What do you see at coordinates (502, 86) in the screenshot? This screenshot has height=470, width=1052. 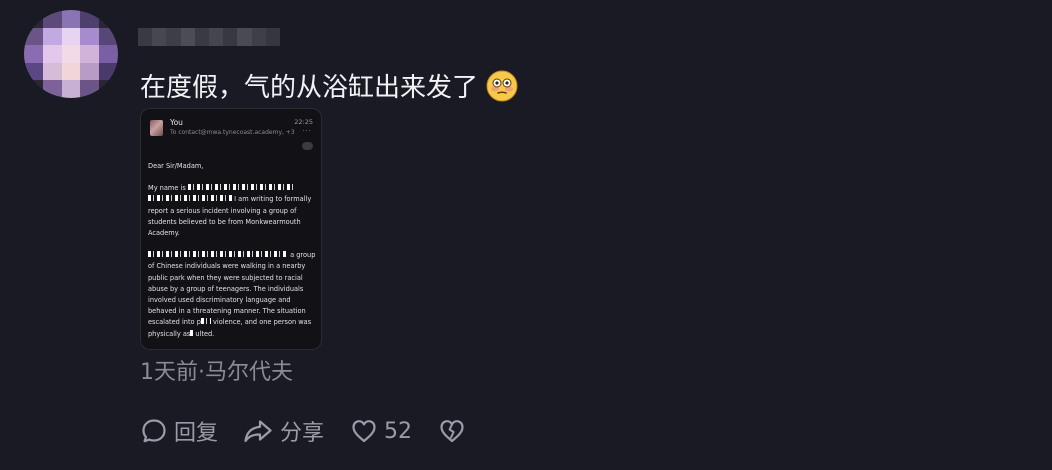 I see `flushed-face-emoji-icon` at bounding box center [502, 86].